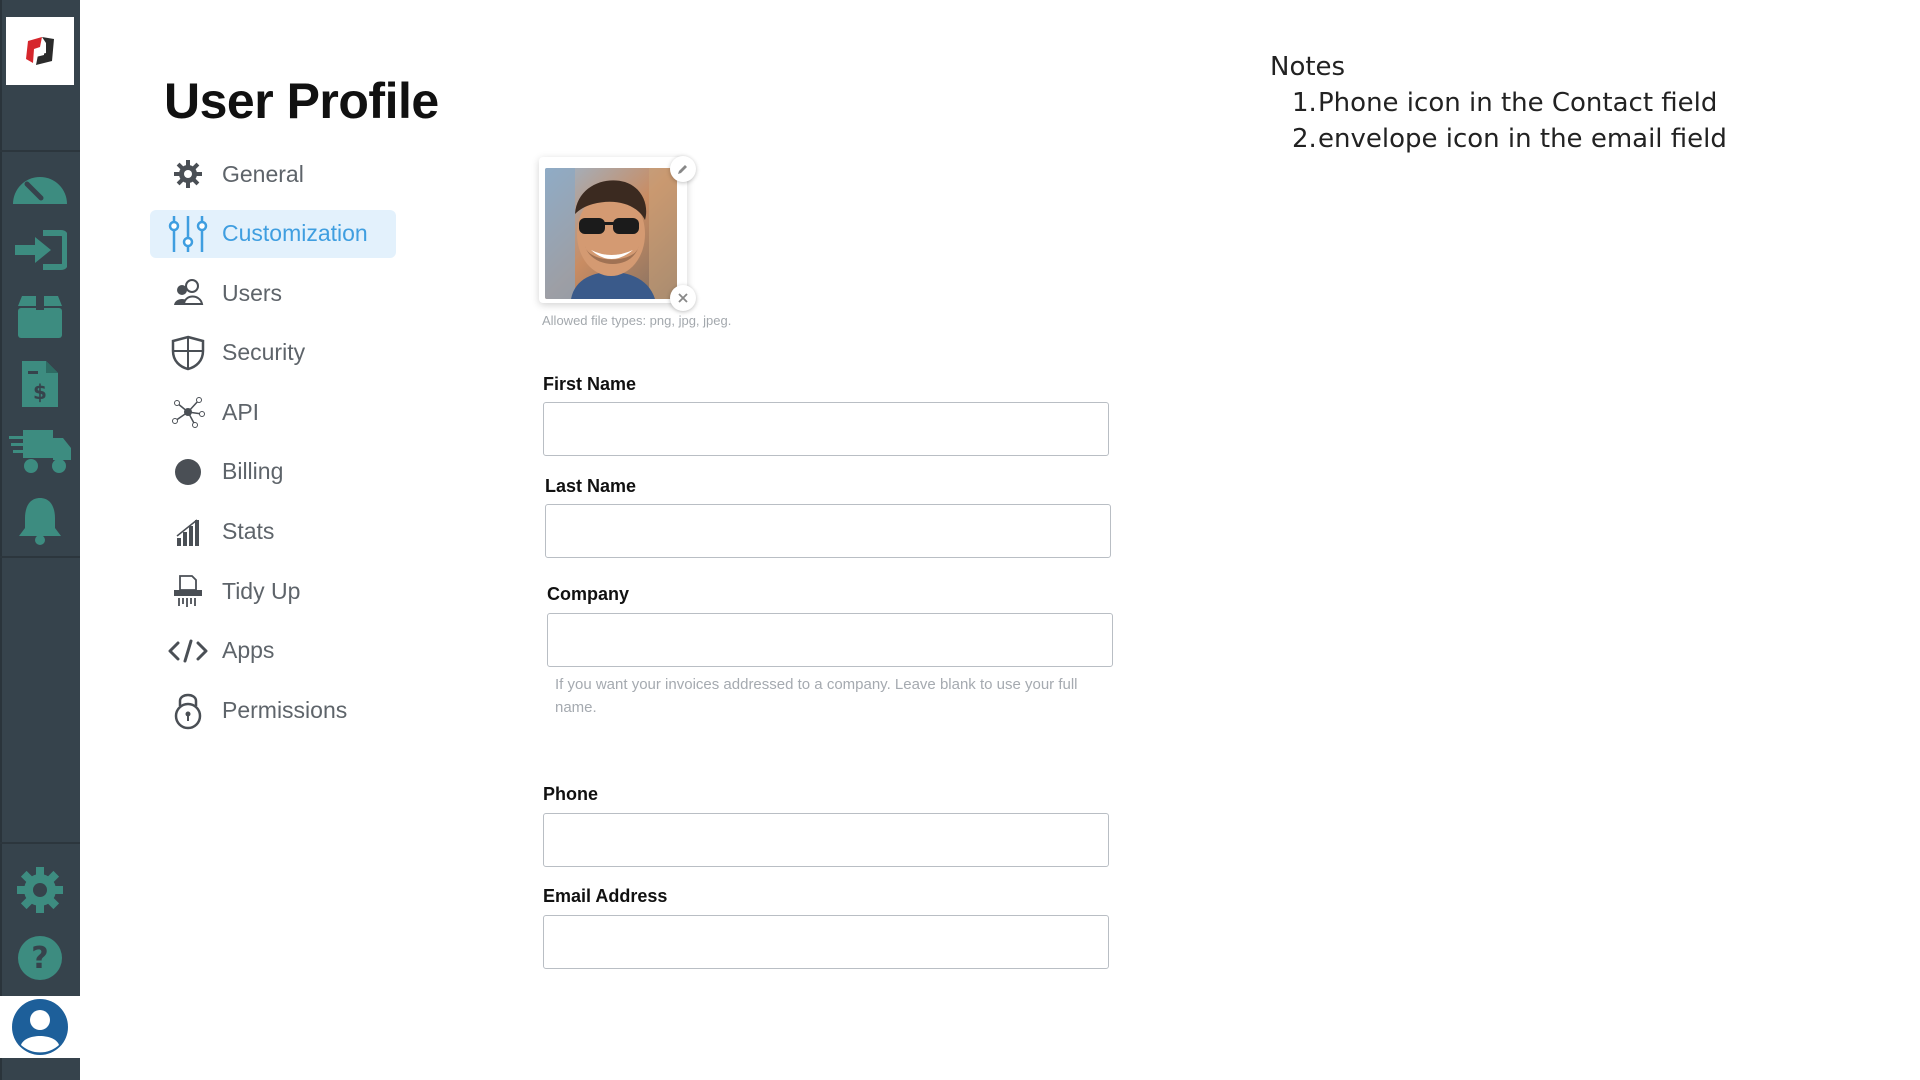 This screenshot has width=1920, height=1080. What do you see at coordinates (1304, 139) in the screenshot?
I see `notes-item-number: 2.` at bounding box center [1304, 139].